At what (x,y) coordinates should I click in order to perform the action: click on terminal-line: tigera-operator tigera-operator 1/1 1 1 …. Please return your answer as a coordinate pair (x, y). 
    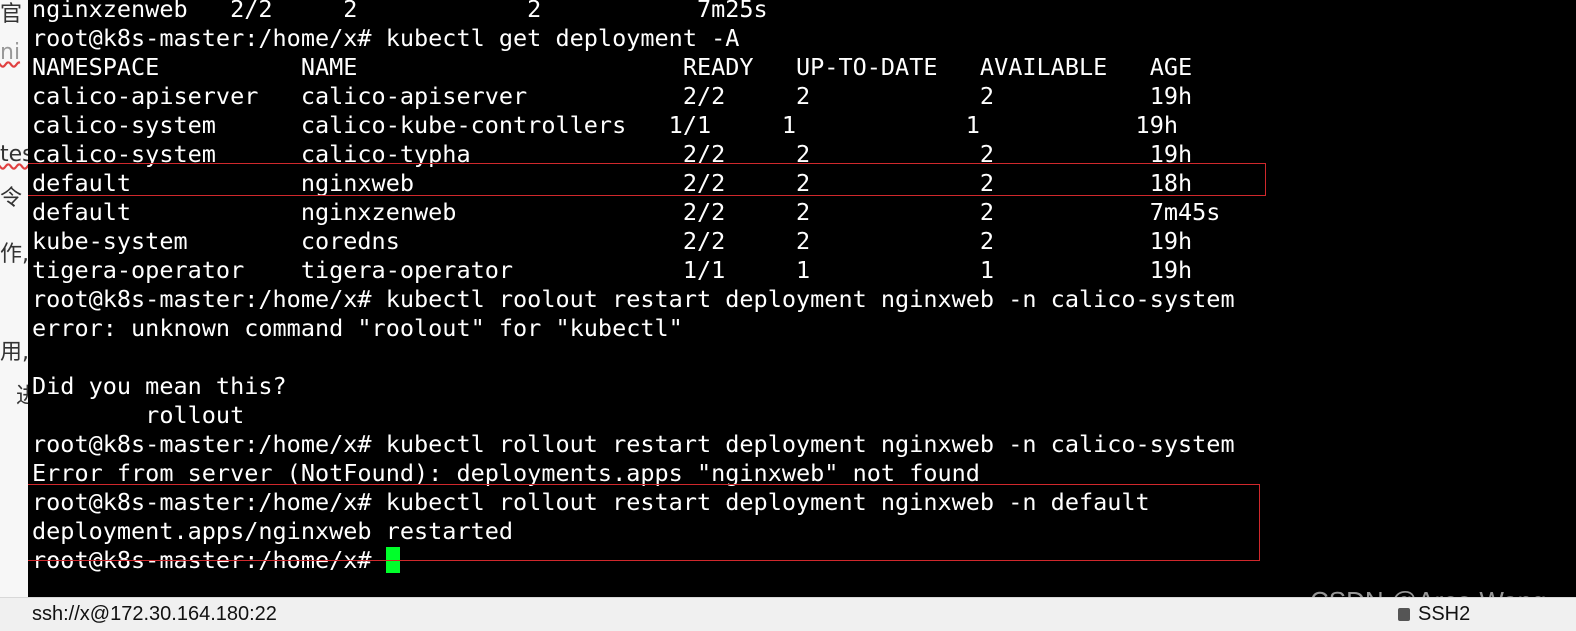
    Looking at the image, I should click on (612, 270).